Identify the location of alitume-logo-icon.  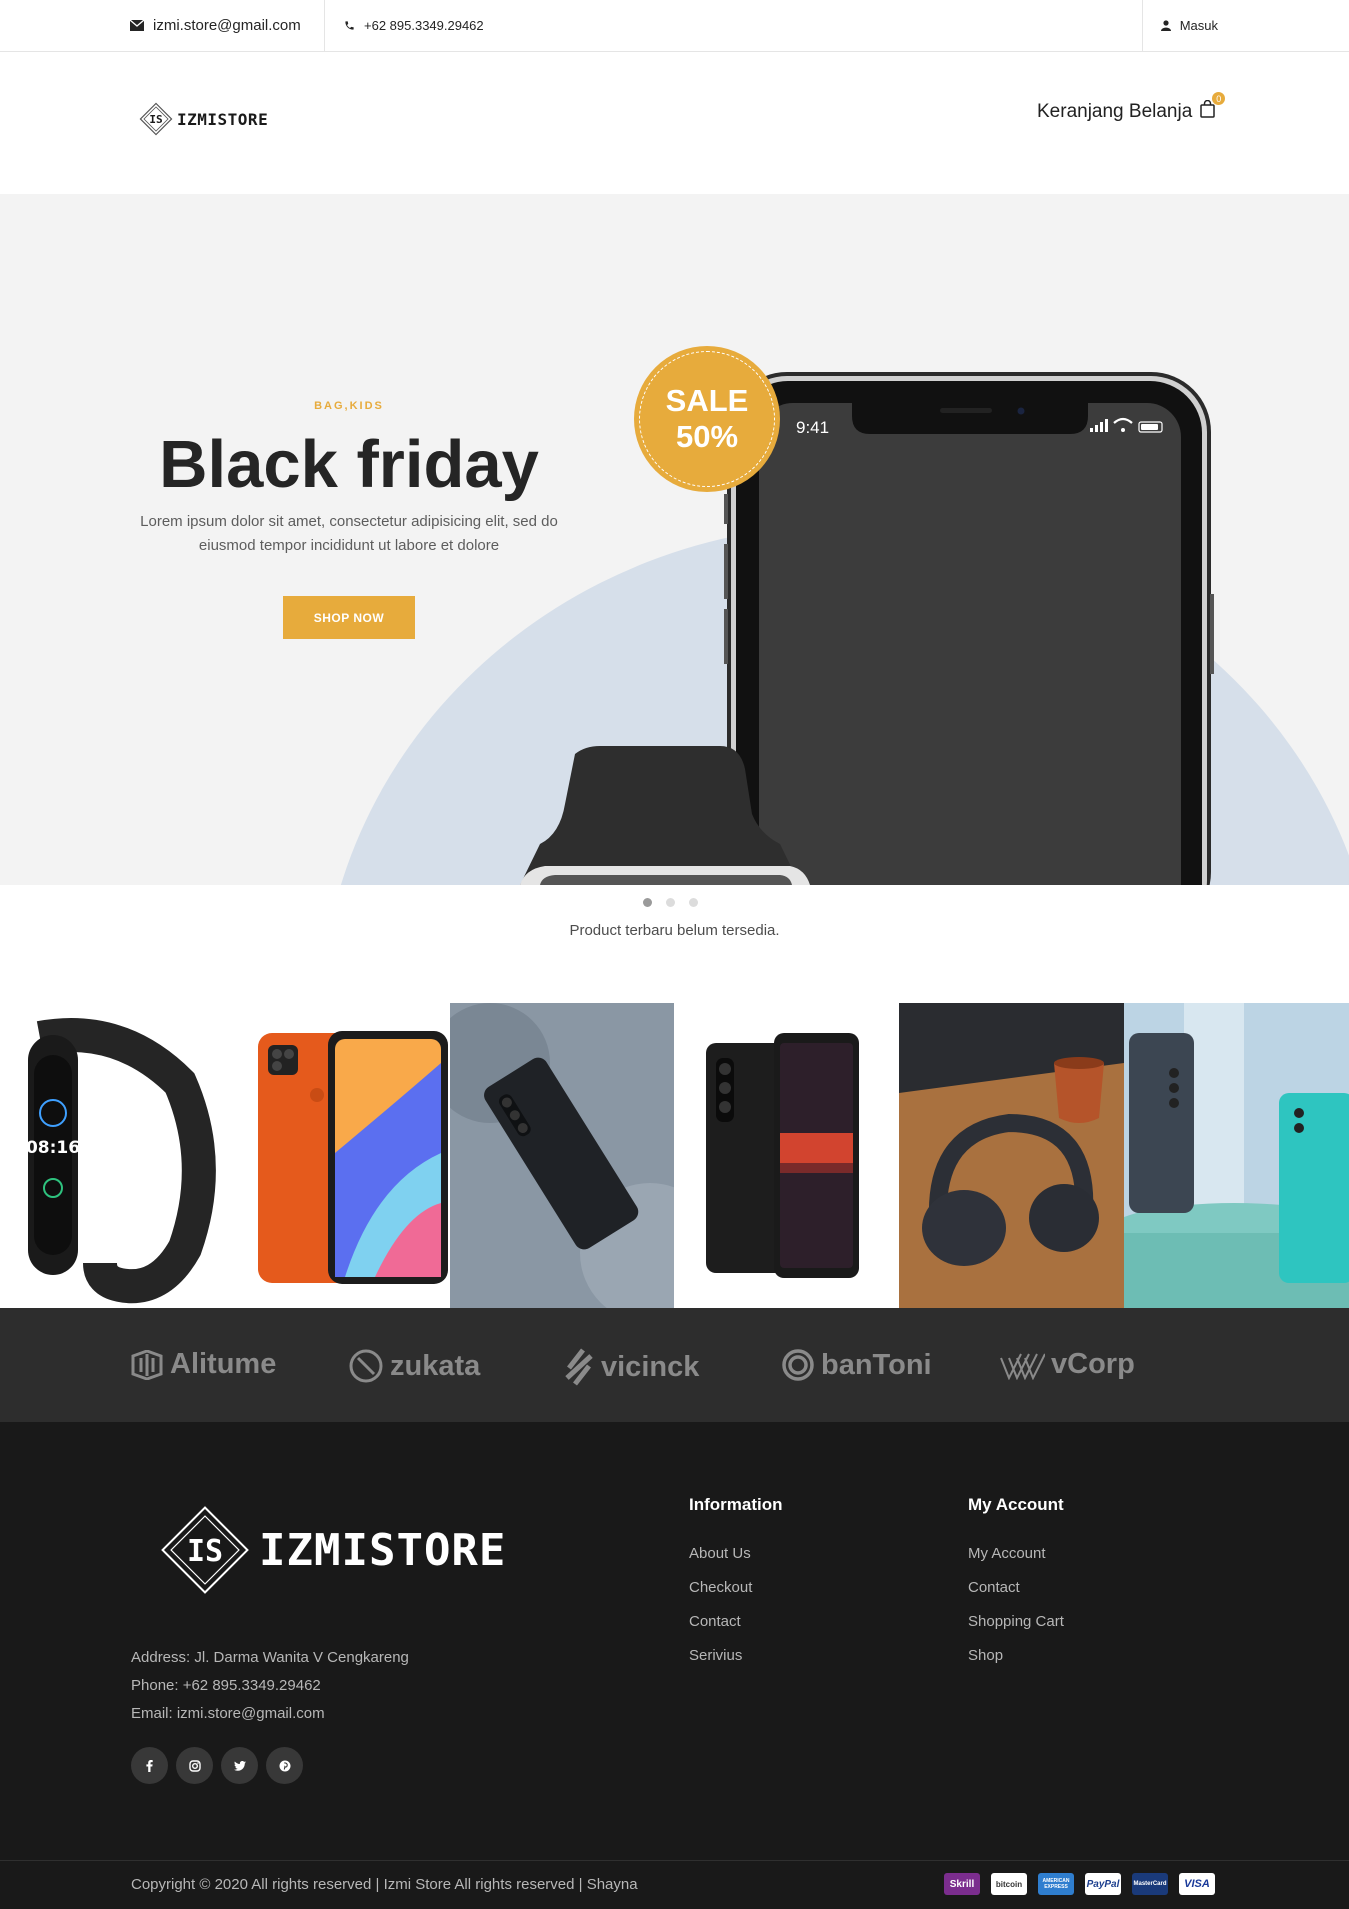
(147, 1364).